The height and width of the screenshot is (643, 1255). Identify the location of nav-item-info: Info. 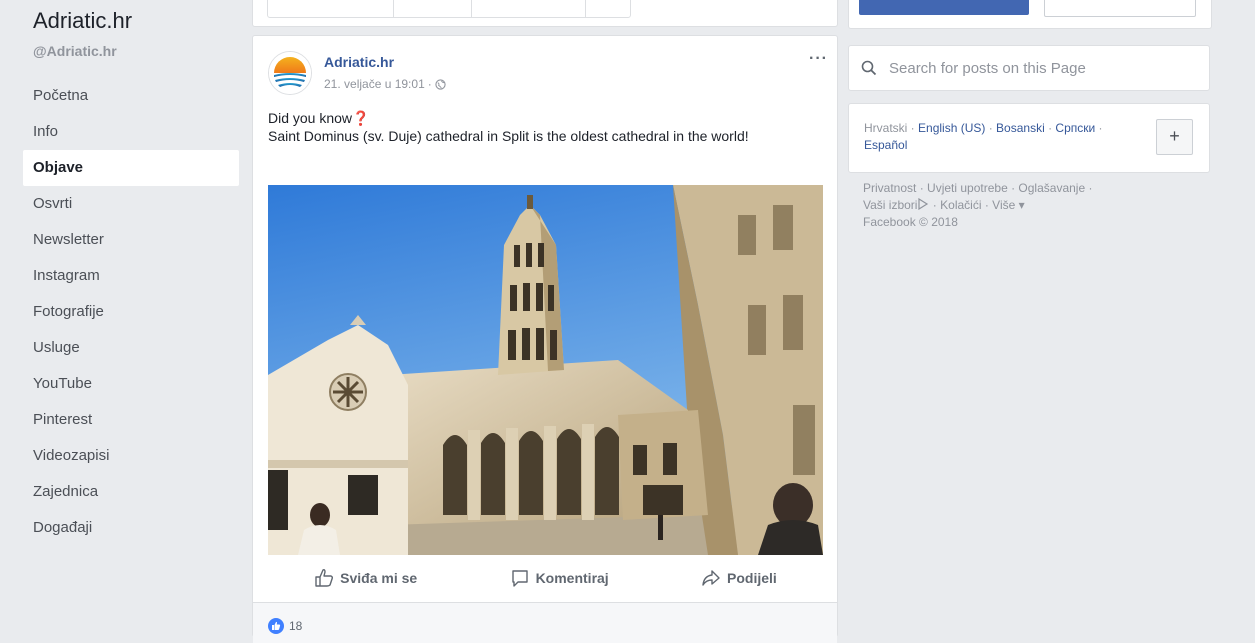
(131, 132).